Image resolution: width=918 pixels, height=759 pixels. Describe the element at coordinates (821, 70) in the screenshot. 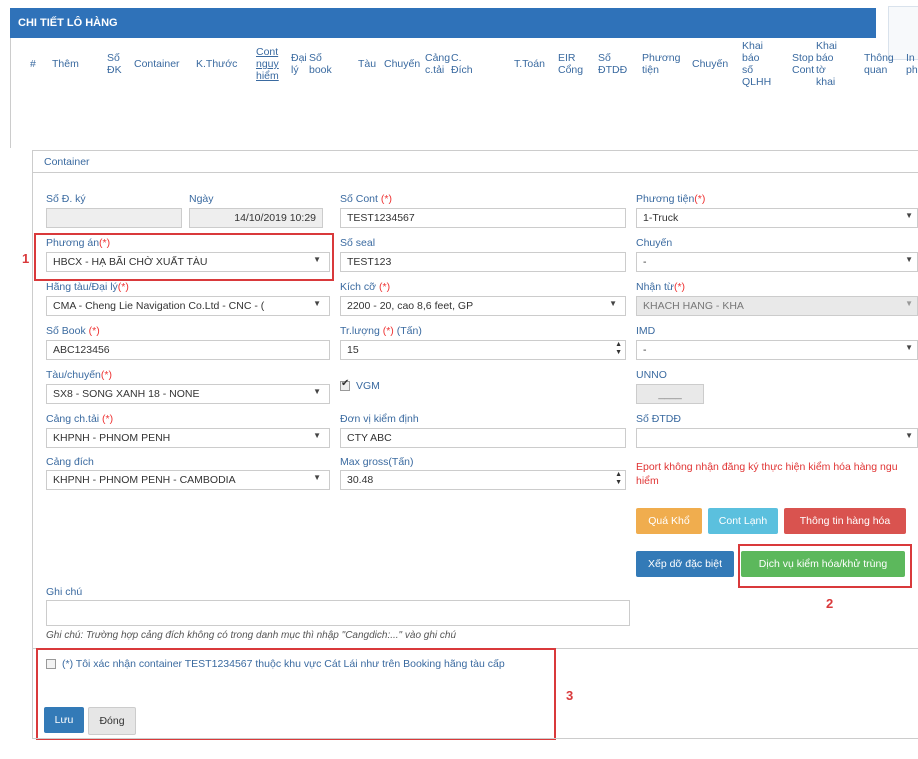

I see `column-header-text: tờ` at that location.